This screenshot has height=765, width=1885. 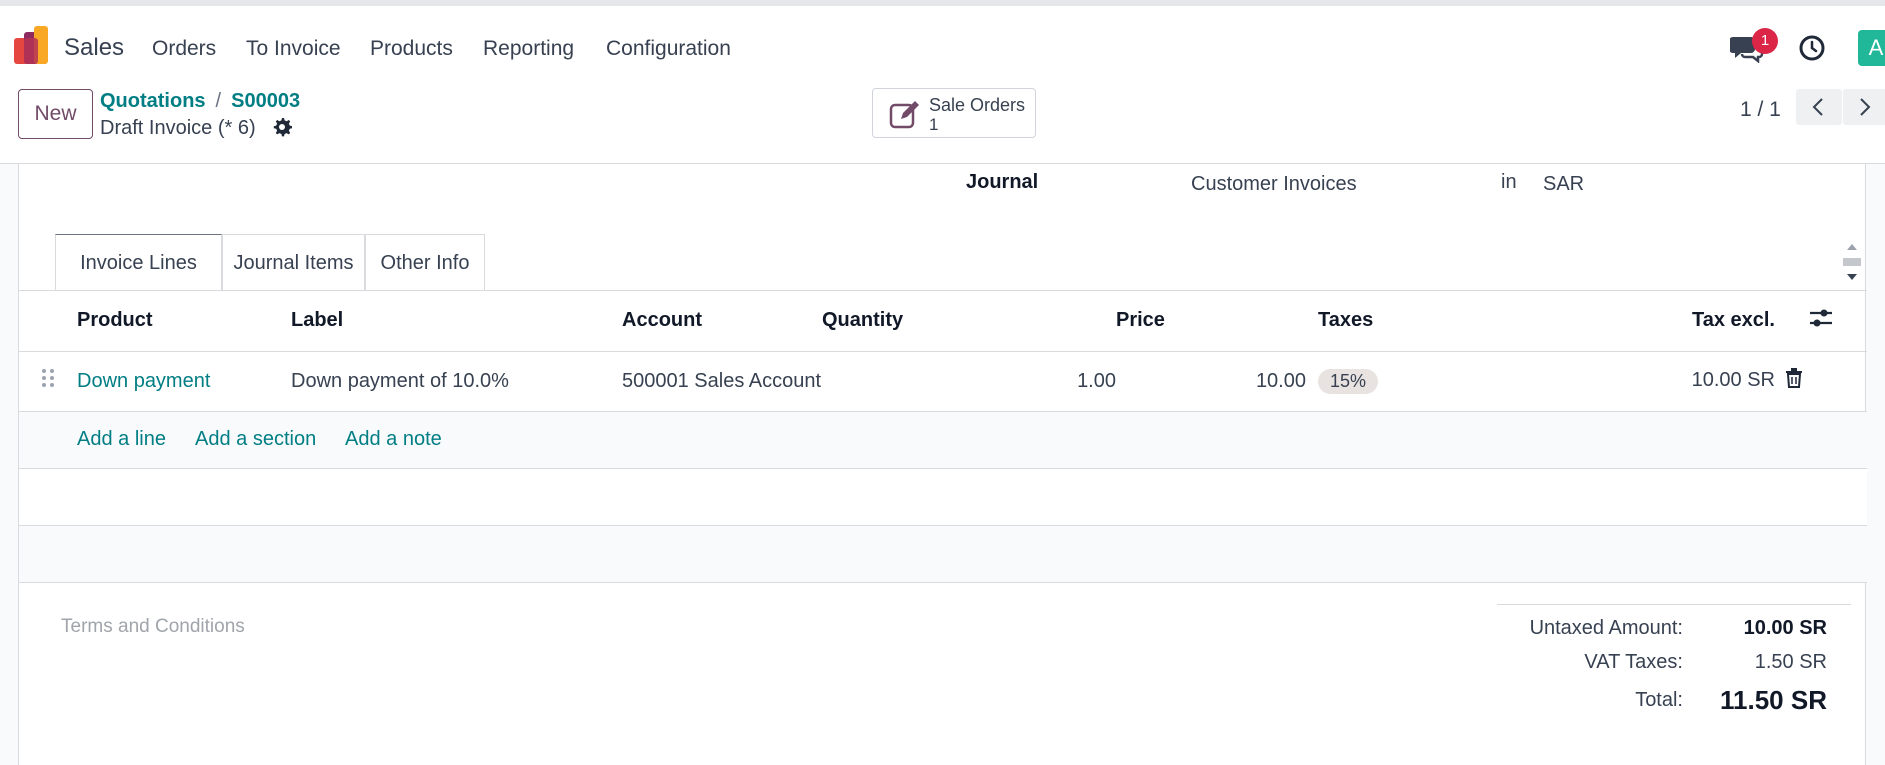 I want to click on sales-app-logo-icon, so click(x=33, y=44).